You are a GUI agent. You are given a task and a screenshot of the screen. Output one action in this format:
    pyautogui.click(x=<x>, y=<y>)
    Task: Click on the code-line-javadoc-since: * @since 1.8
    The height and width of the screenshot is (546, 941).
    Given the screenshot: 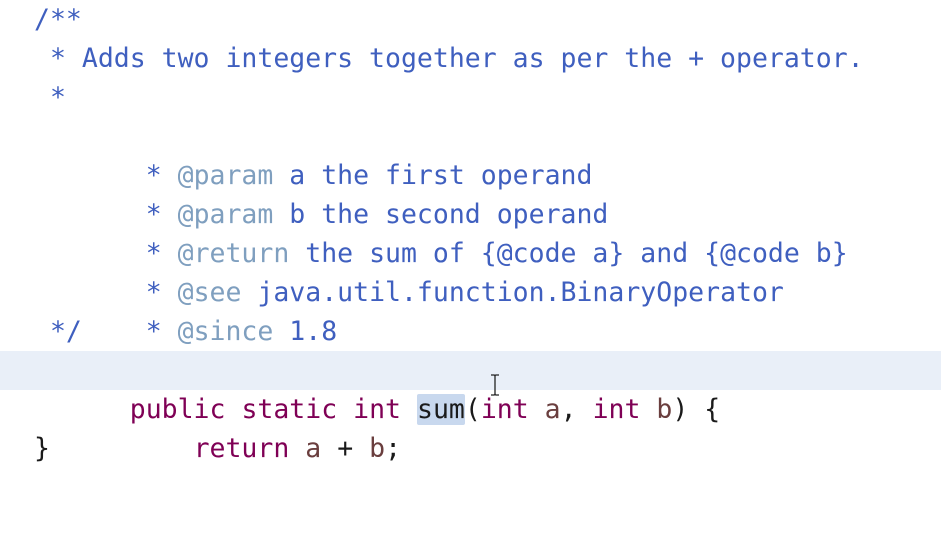 What is the action you would take?
    pyautogui.click(x=470, y=310)
    